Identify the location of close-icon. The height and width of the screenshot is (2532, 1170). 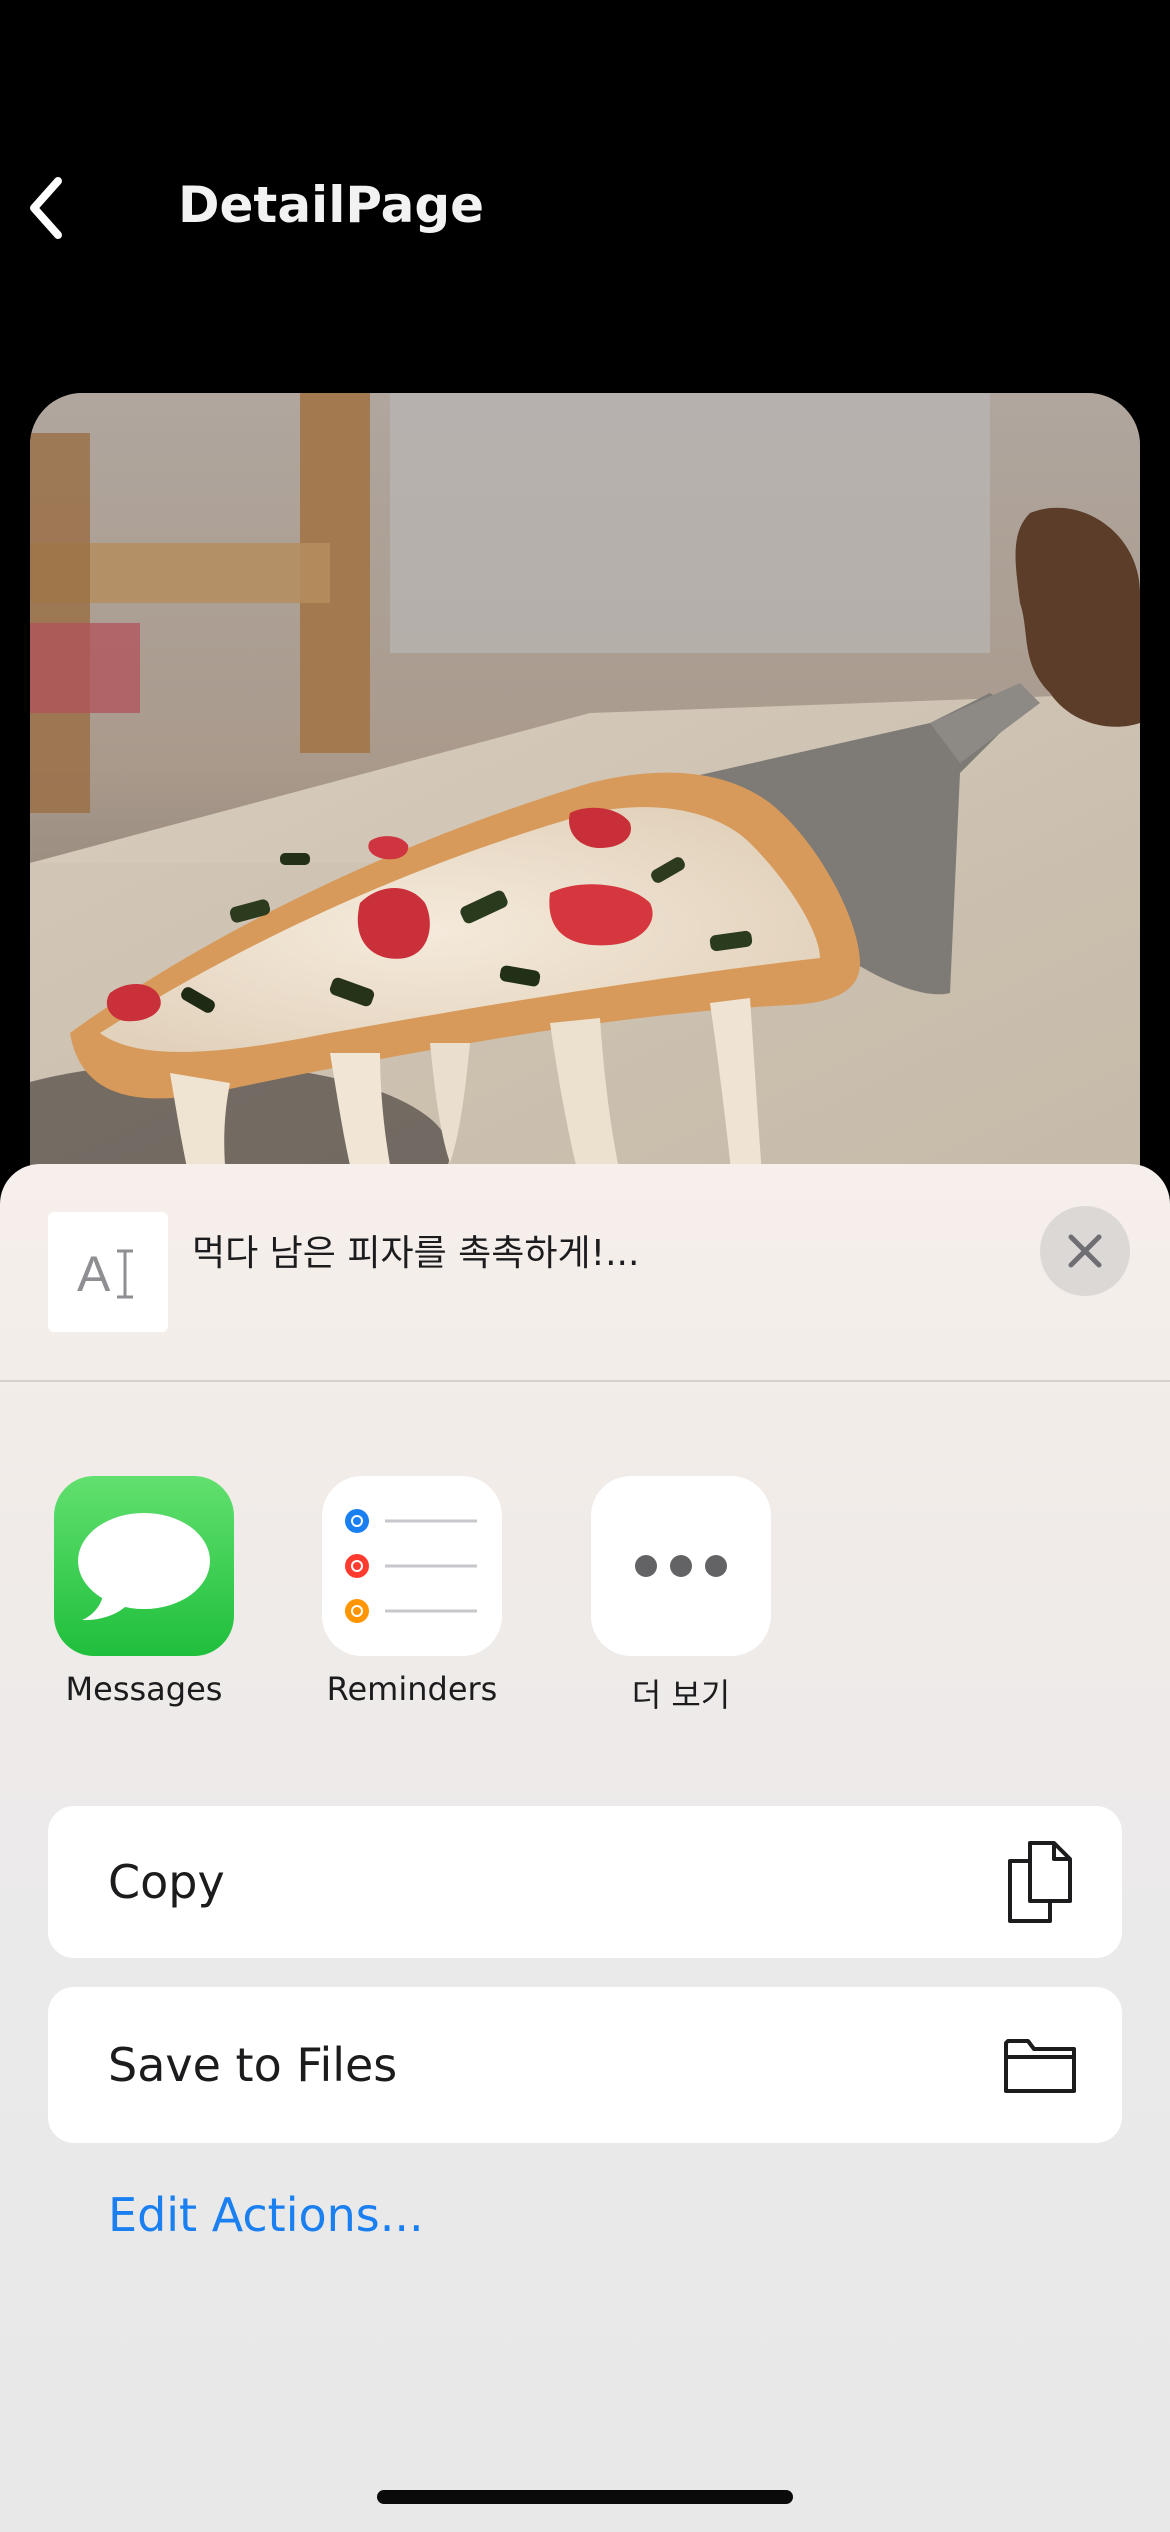
(1085, 1251).